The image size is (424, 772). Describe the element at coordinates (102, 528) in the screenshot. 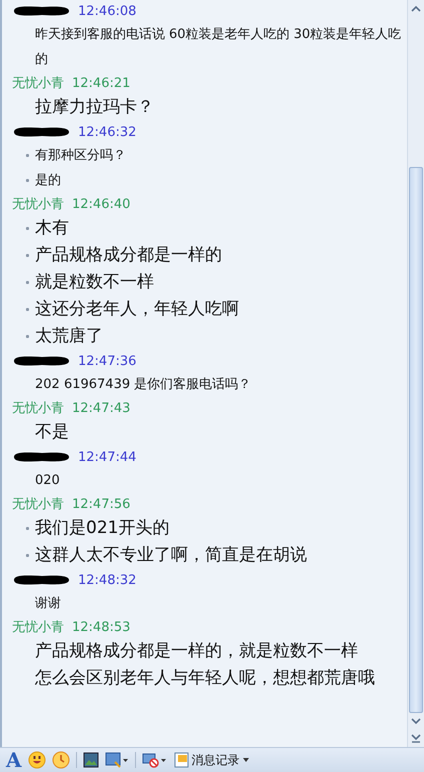

I see `message-text: 我们是021开头的` at that location.